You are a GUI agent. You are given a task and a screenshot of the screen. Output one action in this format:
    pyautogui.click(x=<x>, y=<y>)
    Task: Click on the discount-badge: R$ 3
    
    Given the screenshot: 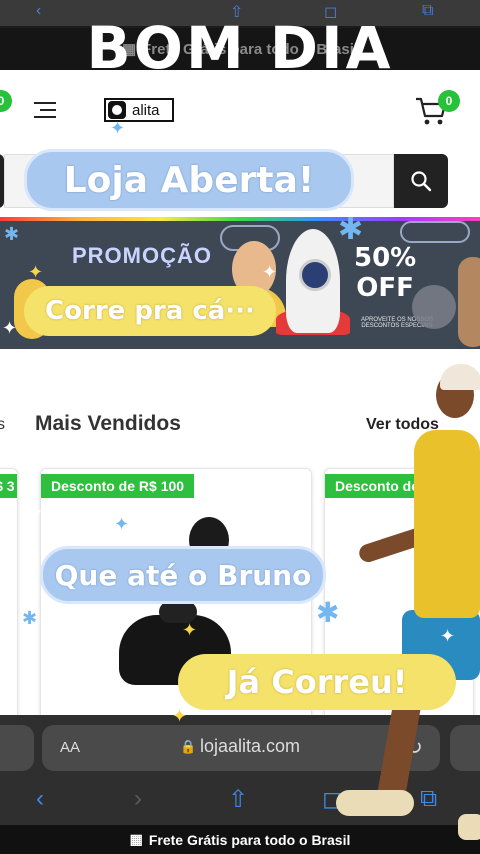 What is the action you would take?
    pyautogui.click(x=8, y=486)
    